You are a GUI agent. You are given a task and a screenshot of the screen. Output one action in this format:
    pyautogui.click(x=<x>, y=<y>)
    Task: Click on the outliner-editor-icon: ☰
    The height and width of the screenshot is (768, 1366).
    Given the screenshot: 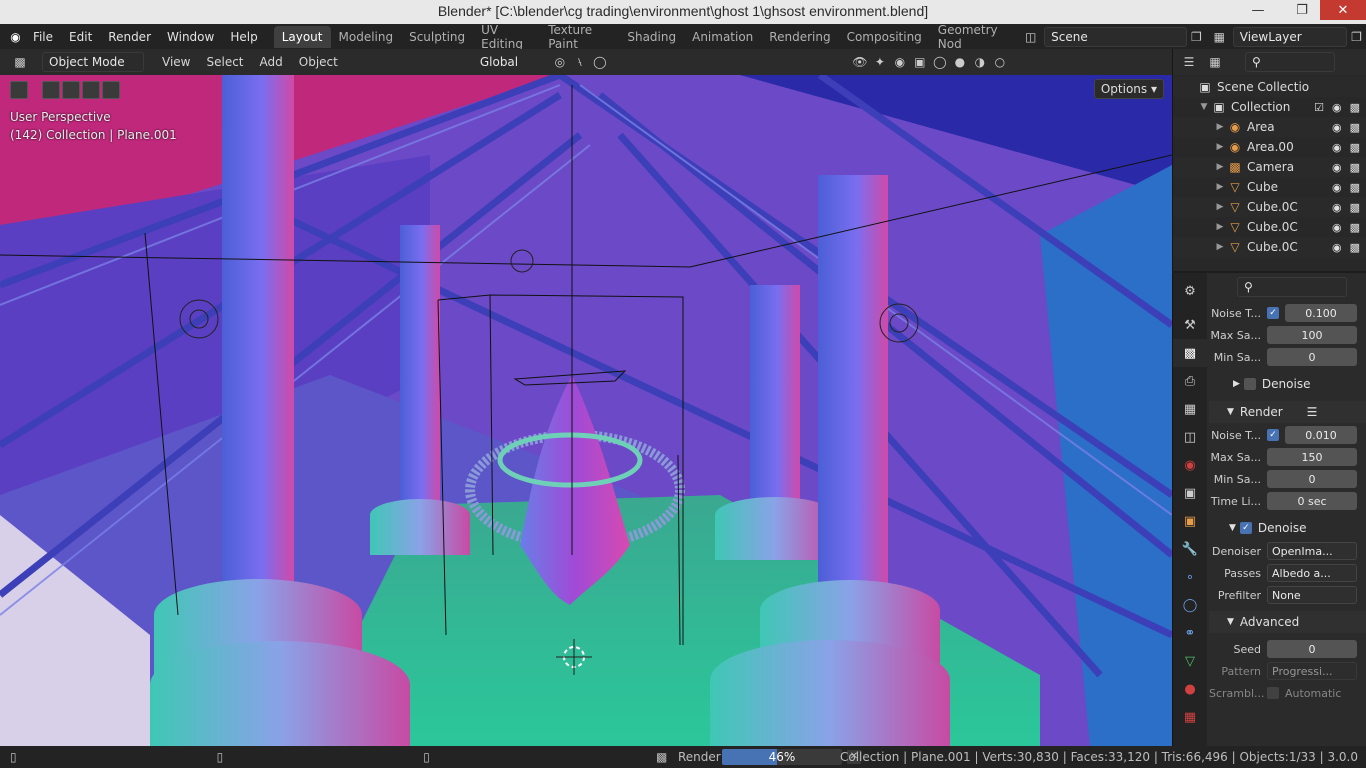 What is the action you would take?
    pyautogui.click(x=1189, y=62)
    